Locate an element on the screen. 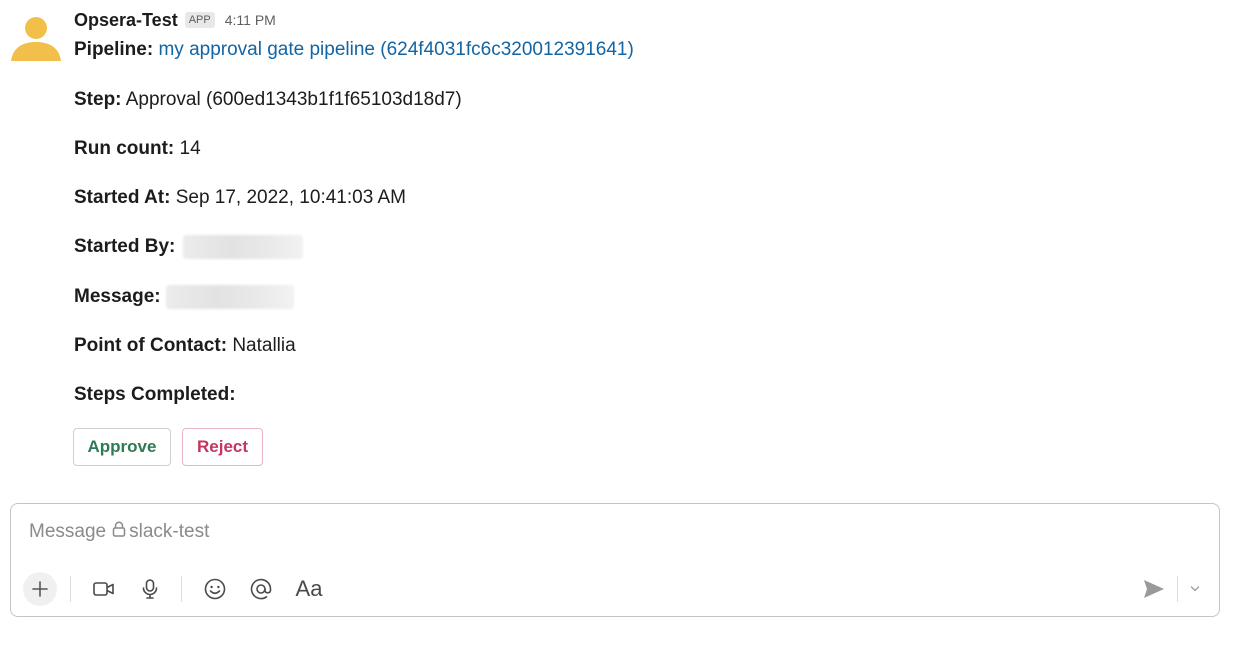 The height and width of the screenshot is (660, 1234). message-redacted is located at coordinates (229, 296).